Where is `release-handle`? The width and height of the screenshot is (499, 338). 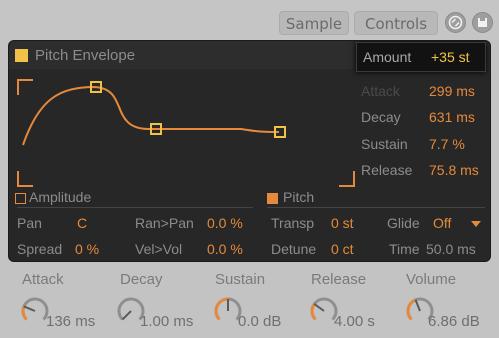
release-handle is located at coordinates (280, 132).